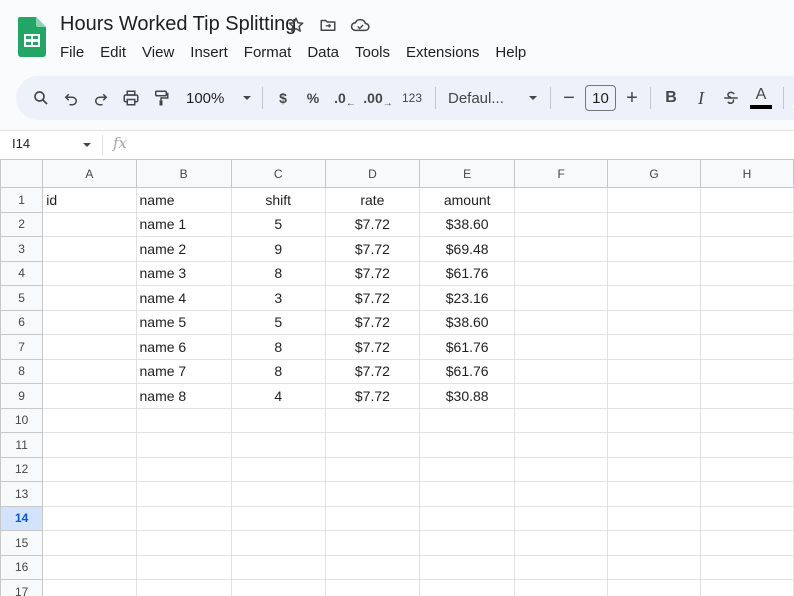 The height and width of the screenshot is (596, 794). I want to click on row-header: 1, so click(22, 200).